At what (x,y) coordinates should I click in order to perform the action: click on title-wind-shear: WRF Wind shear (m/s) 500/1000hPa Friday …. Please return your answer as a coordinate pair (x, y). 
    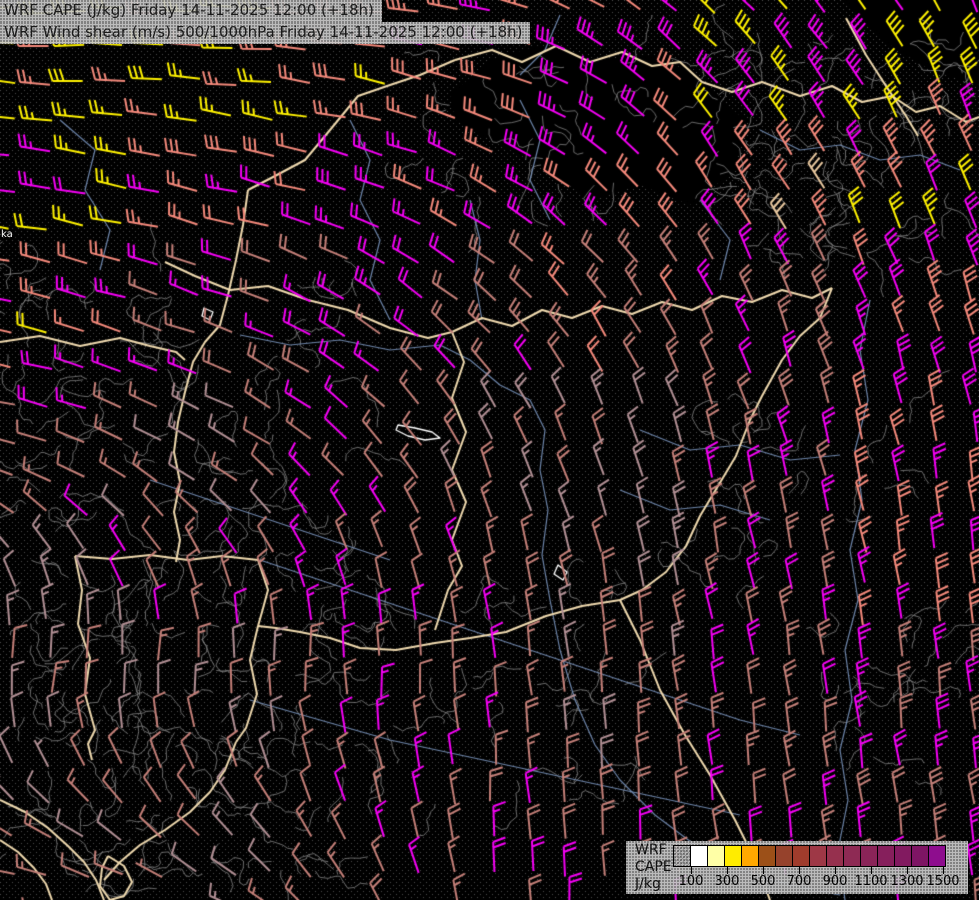
    Looking at the image, I should click on (265, 33).